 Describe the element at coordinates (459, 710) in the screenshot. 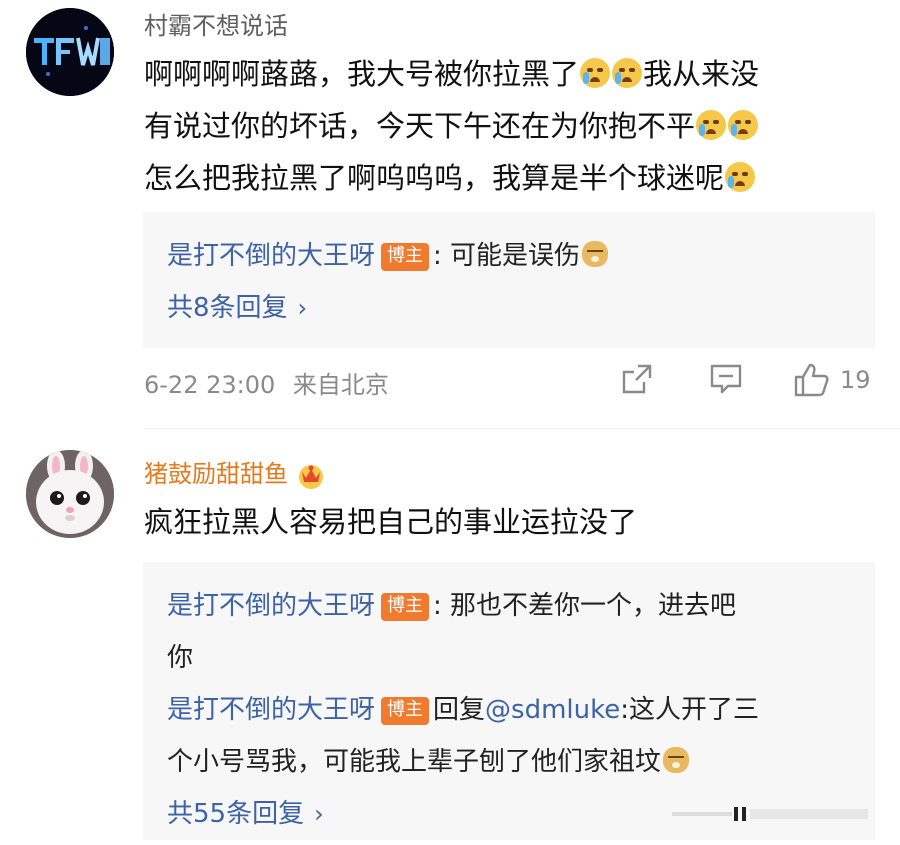

I see `reply-prefix: 回复` at that location.